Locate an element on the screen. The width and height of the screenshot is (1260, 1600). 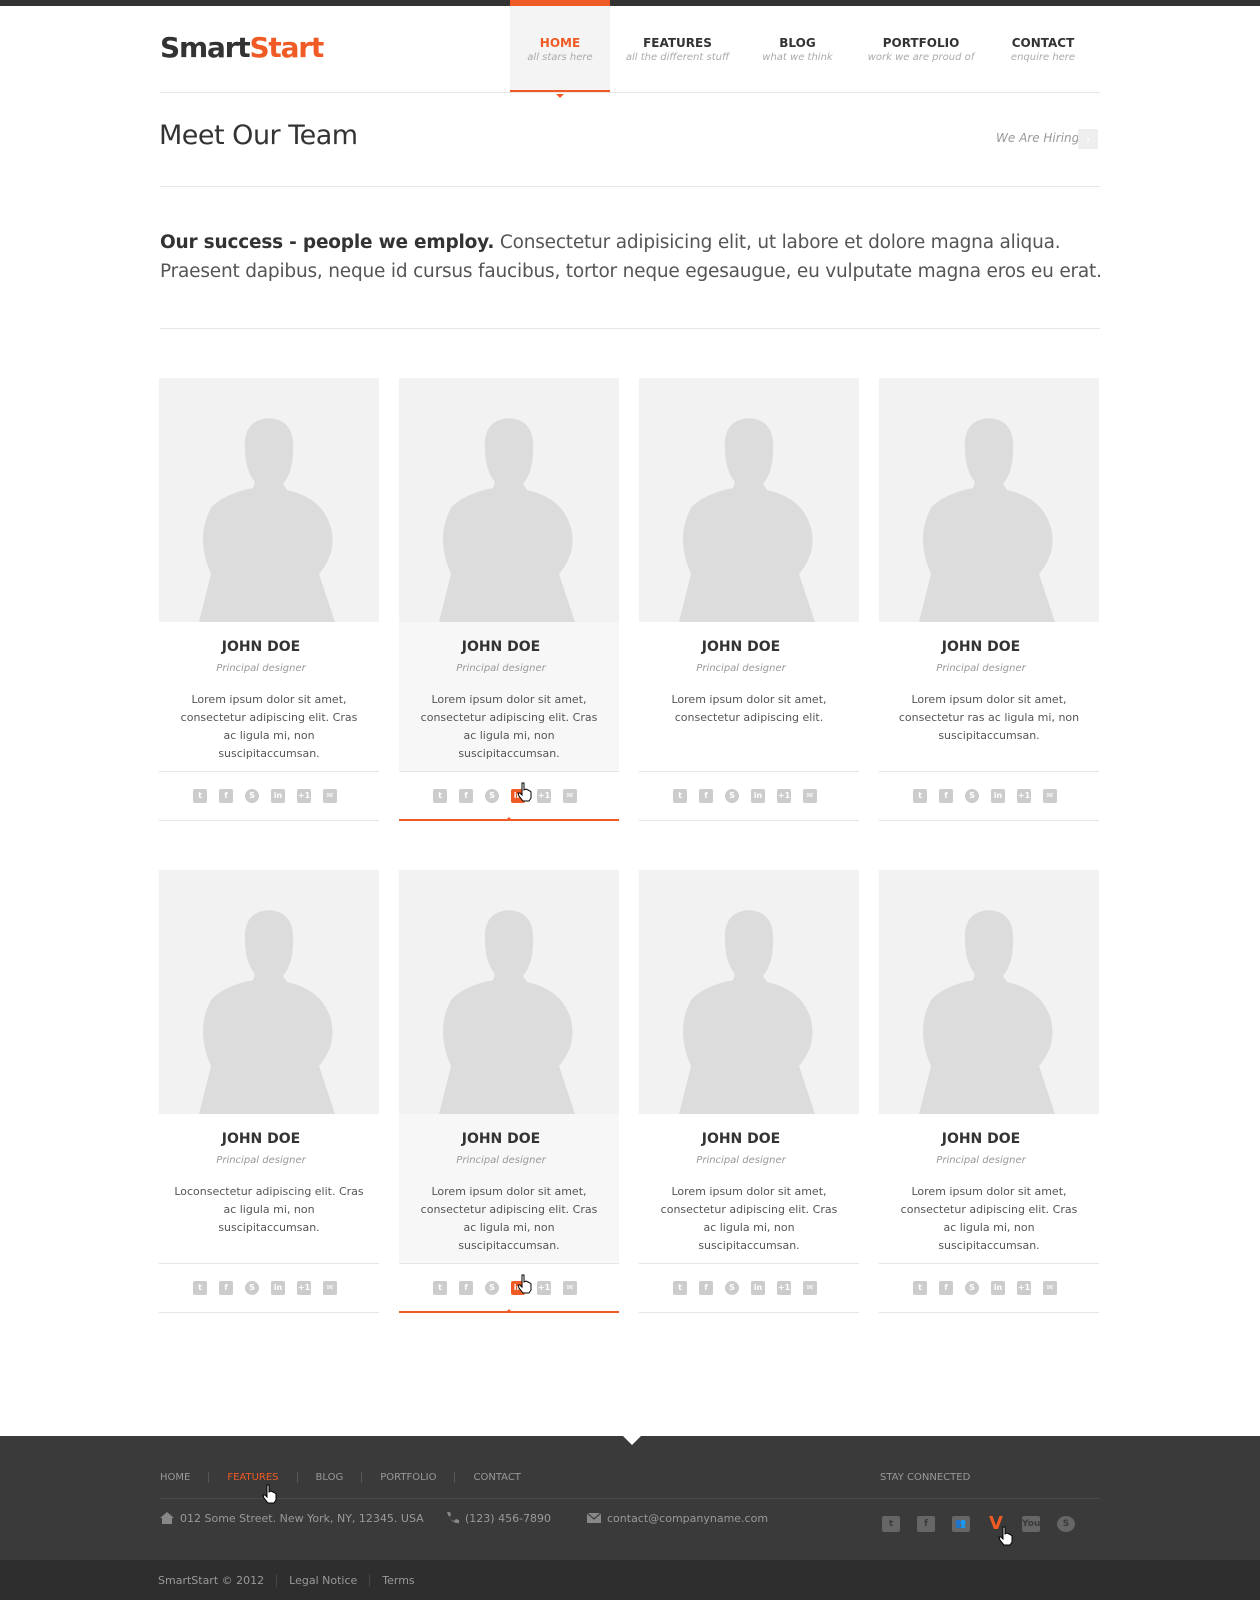
footer-nav-portfolio: PORTFOLIO is located at coordinates (407, 1477).